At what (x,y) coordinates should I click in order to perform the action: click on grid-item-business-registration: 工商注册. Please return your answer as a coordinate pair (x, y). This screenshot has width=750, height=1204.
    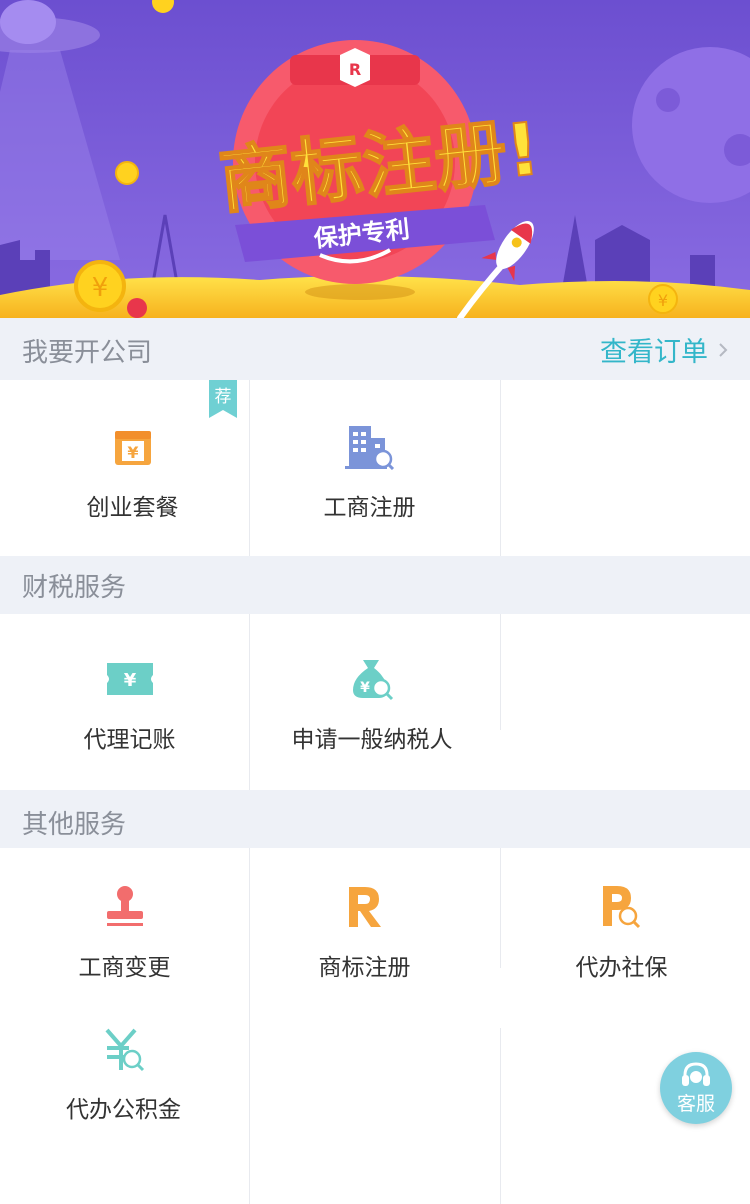
    Looking at the image, I should click on (369, 471).